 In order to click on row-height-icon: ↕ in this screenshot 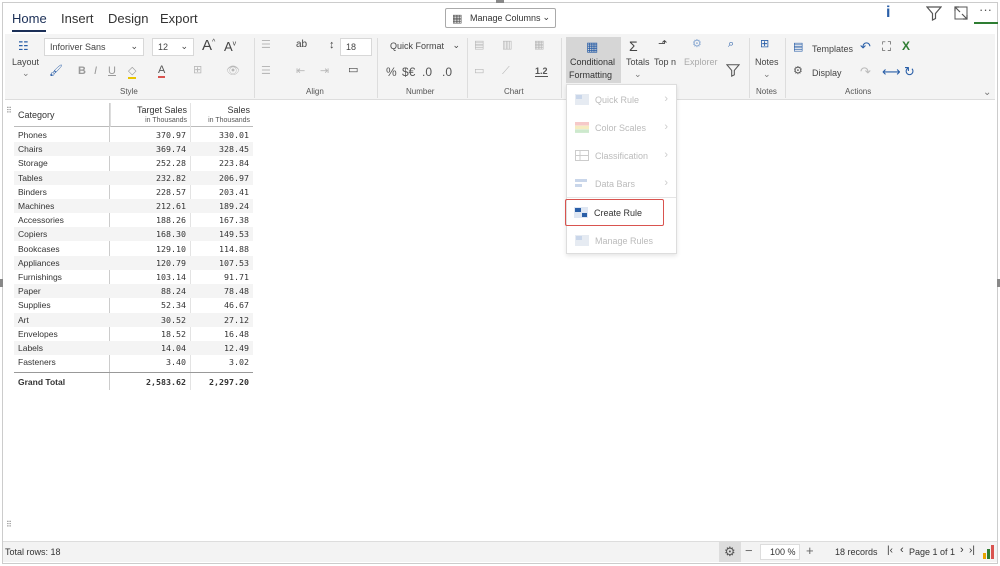, I will do `click(332, 45)`.